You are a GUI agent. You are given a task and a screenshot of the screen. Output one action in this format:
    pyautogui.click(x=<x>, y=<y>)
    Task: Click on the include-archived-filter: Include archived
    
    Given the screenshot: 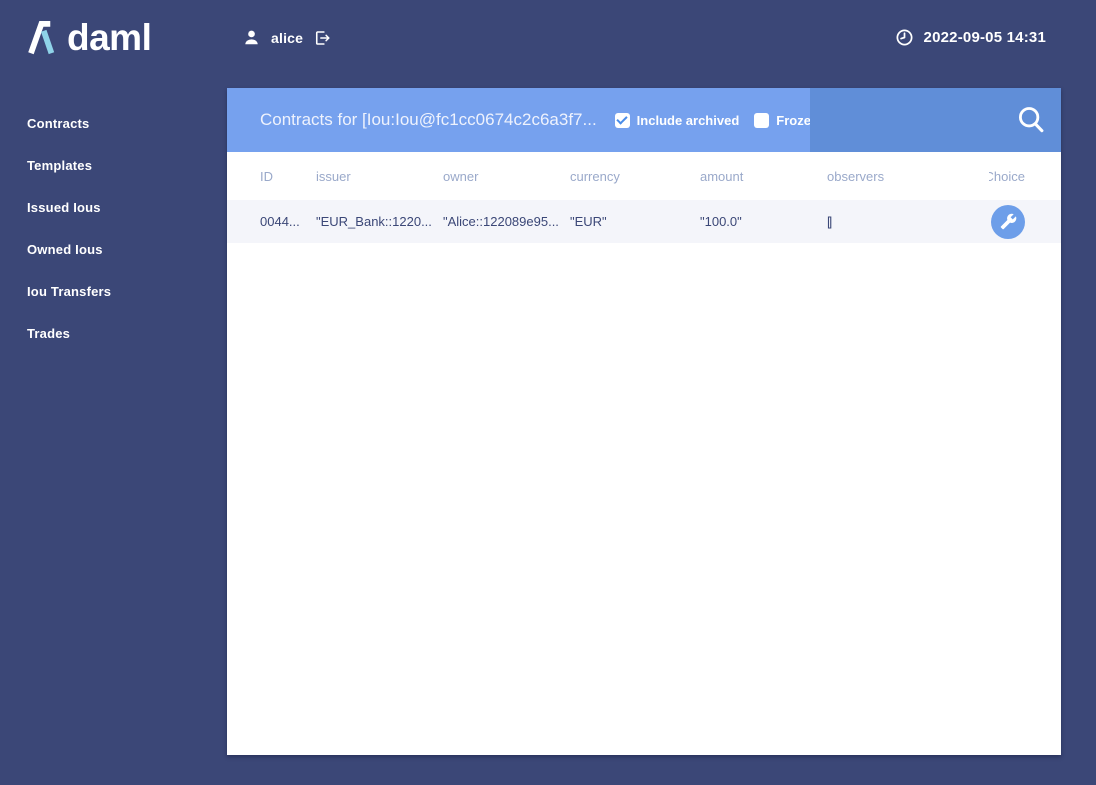 What is the action you would take?
    pyautogui.click(x=677, y=120)
    